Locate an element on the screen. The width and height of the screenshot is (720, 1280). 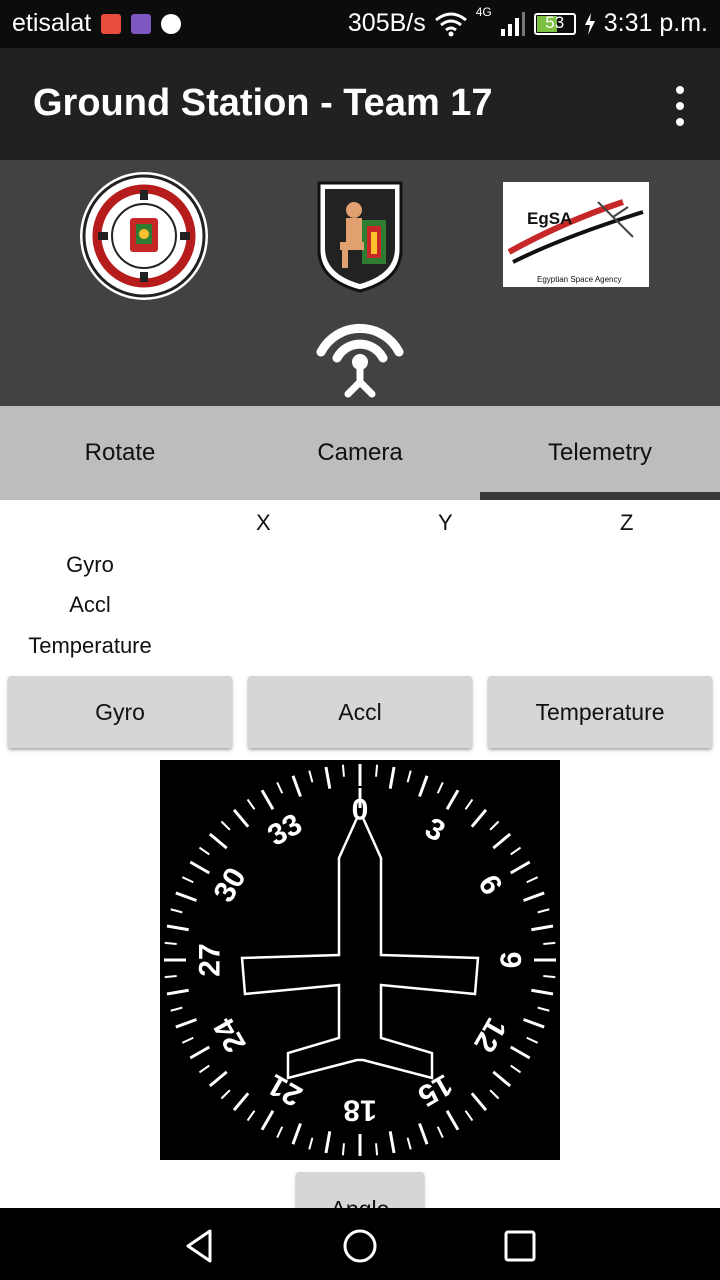
tab-telemetry: Telemetry is located at coordinates (600, 453).